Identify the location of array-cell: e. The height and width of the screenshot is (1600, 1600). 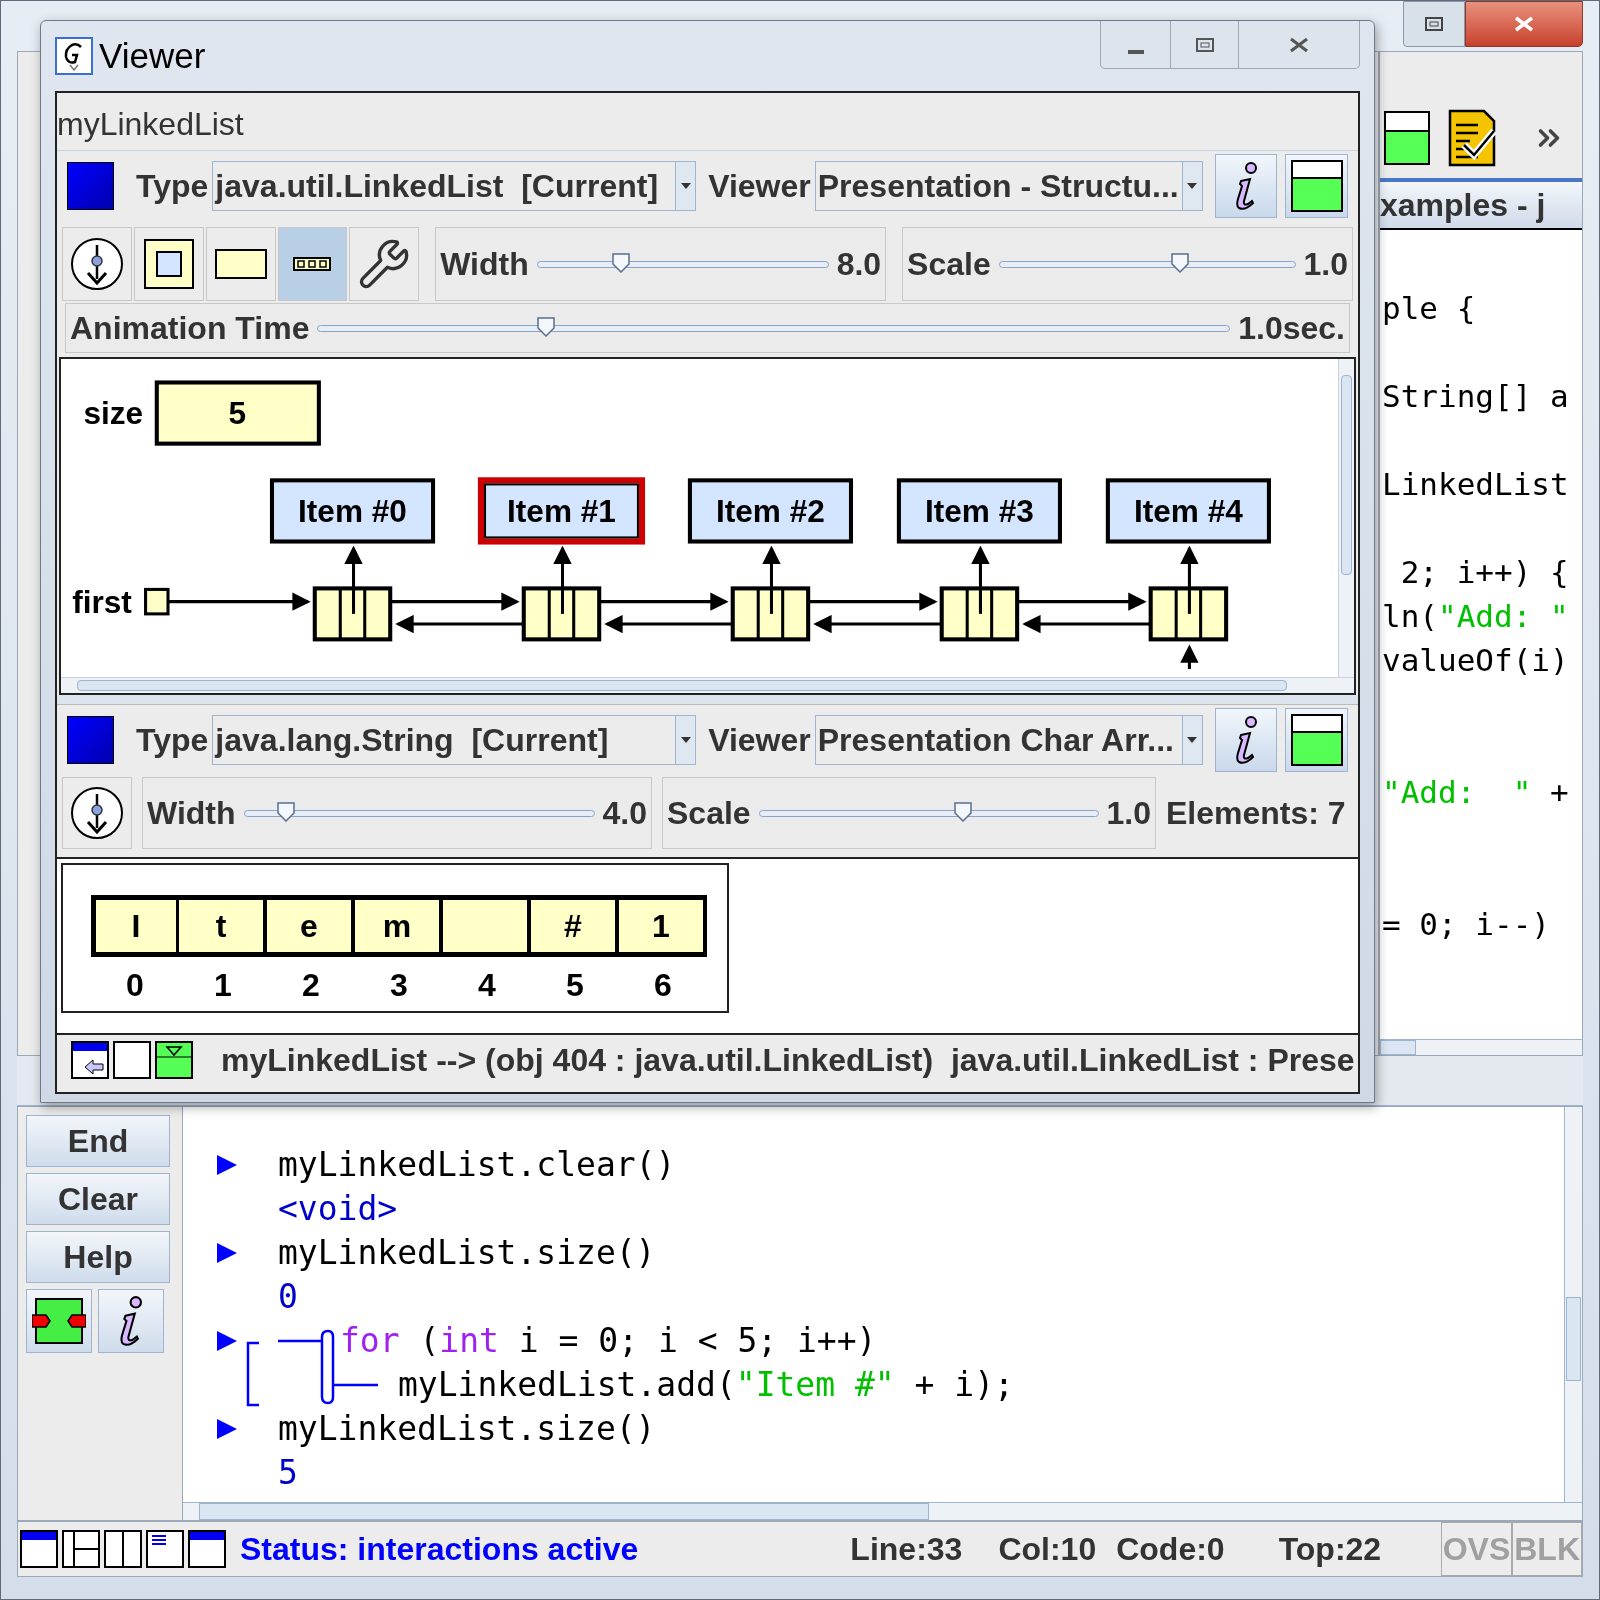
(311, 926).